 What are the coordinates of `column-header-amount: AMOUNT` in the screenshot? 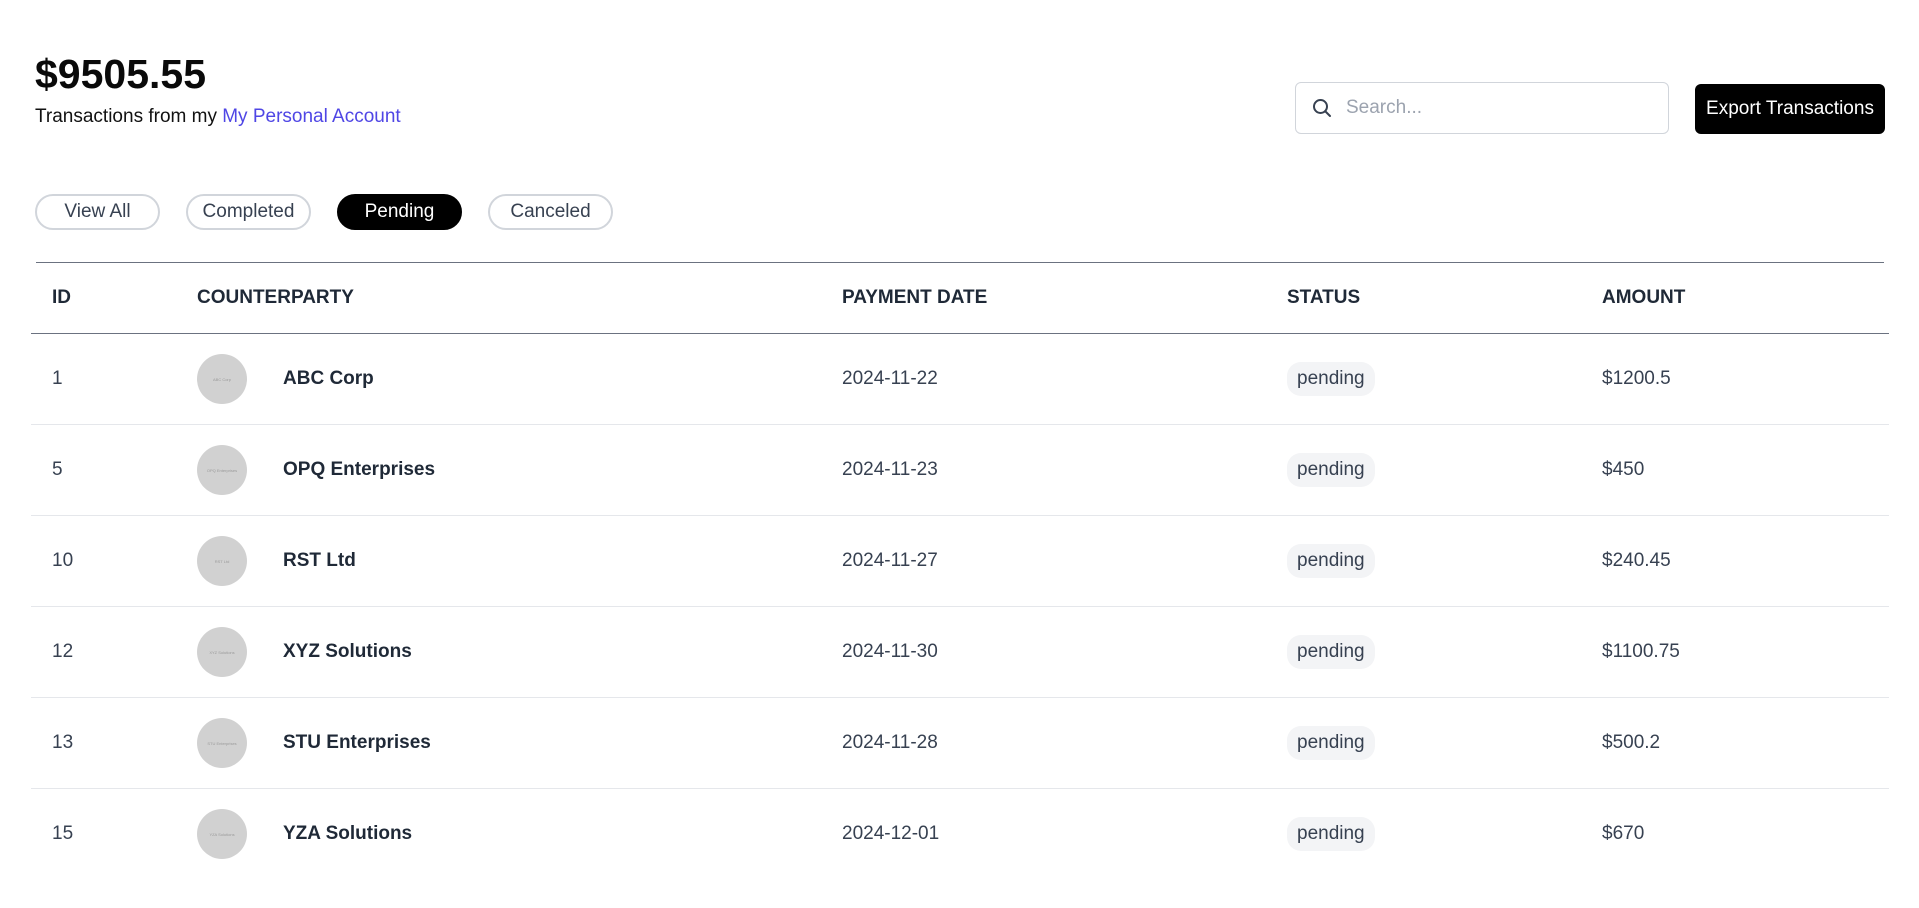 It's located at (1745, 298).